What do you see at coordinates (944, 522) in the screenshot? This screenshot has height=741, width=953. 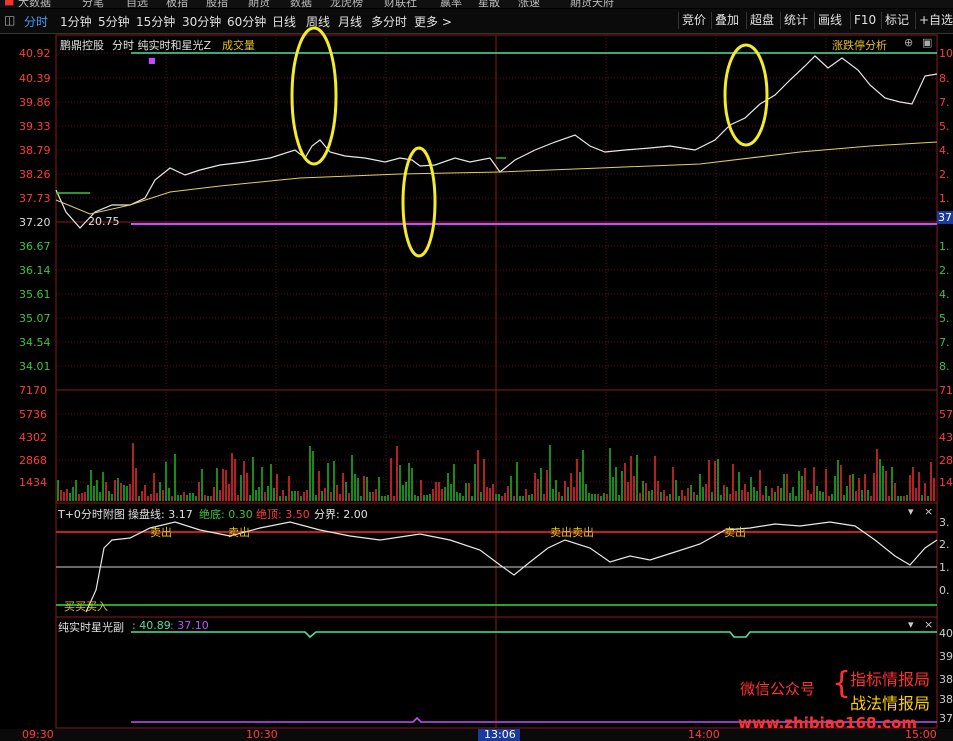 I see `sub1-tick: 3.` at bounding box center [944, 522].